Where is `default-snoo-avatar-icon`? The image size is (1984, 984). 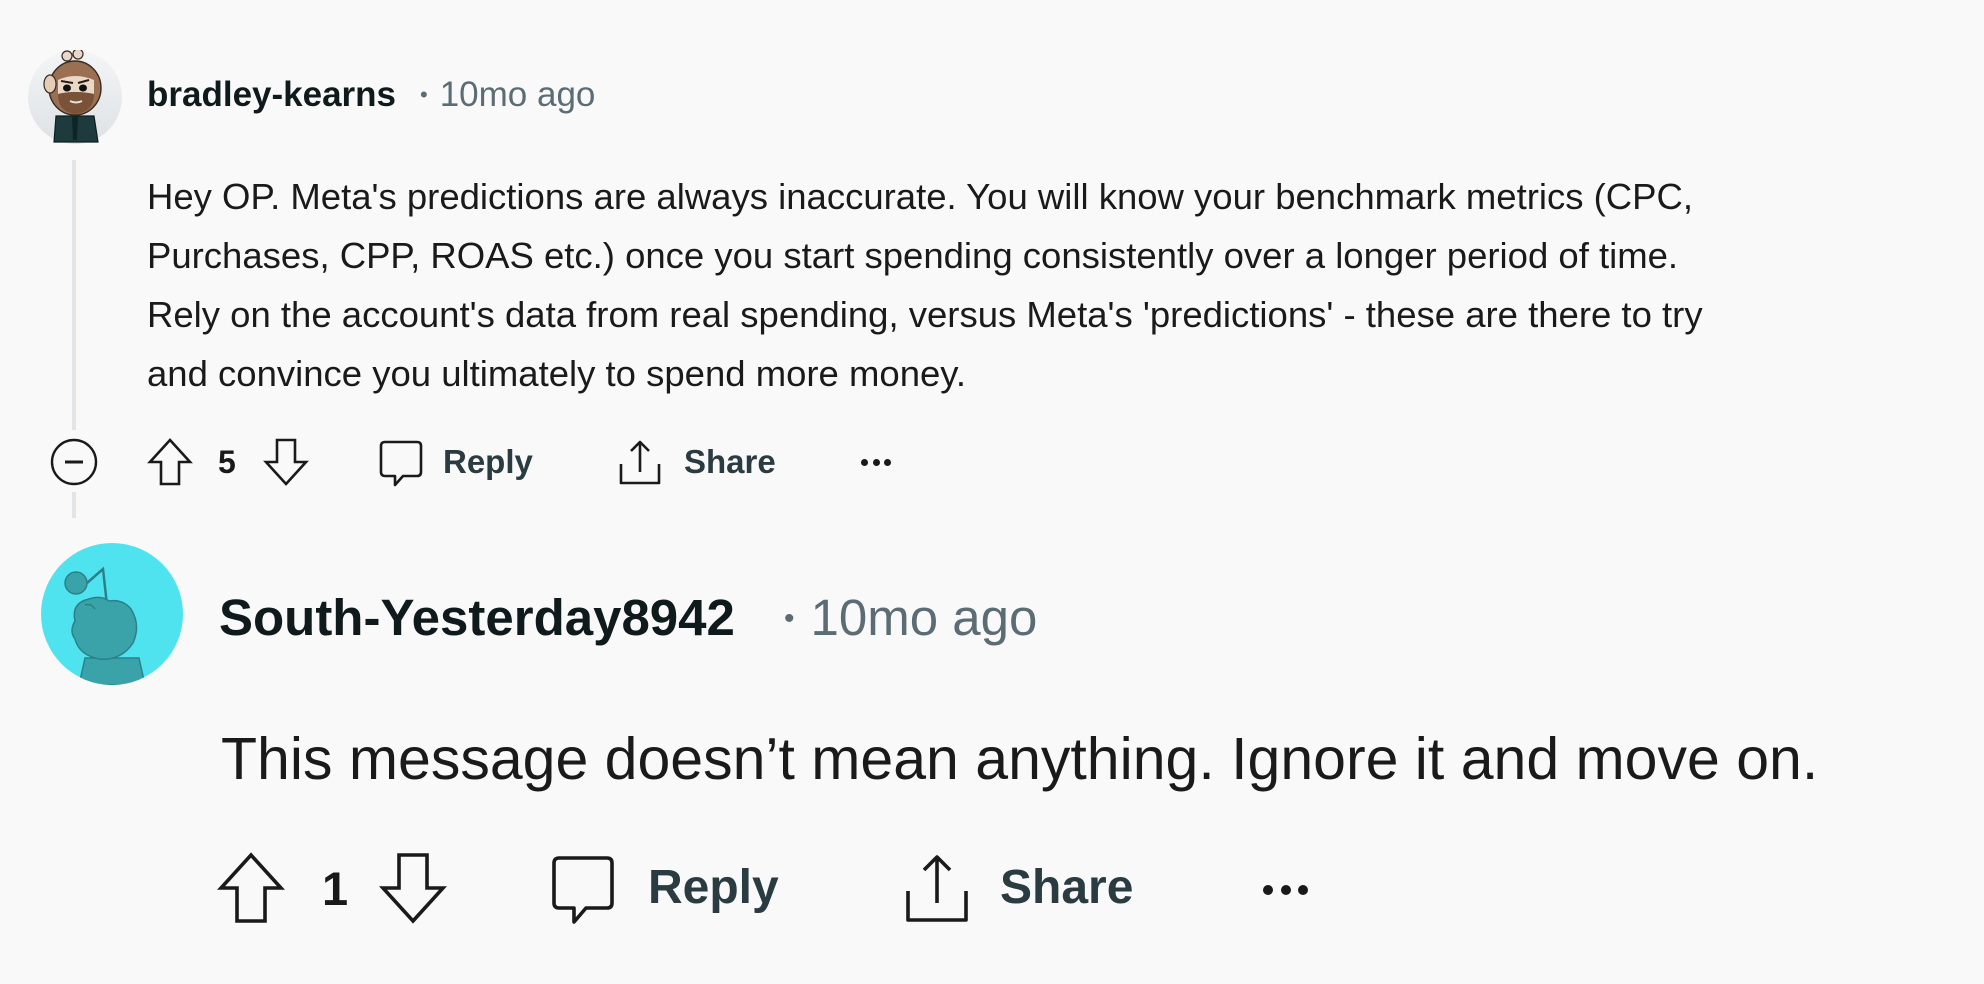 default-snoo-avatar-icon is located at coordinates (112, 614).